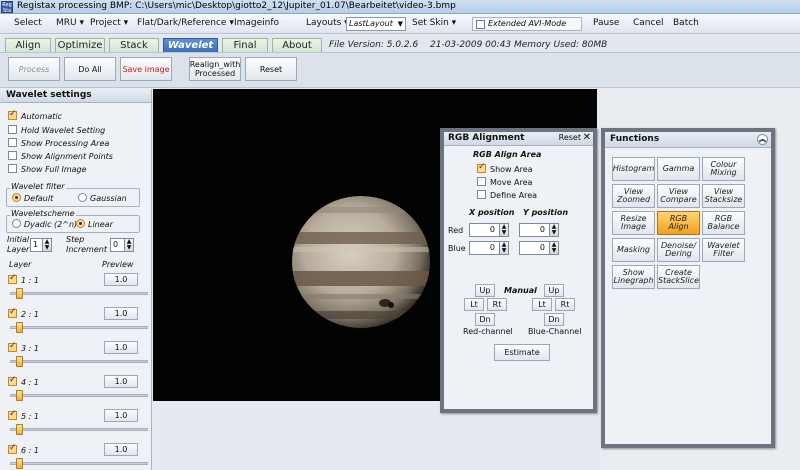 The height and width of the screenshot is (470, 800). I want to click on blue-down-button: Dn, so click(554, 319).